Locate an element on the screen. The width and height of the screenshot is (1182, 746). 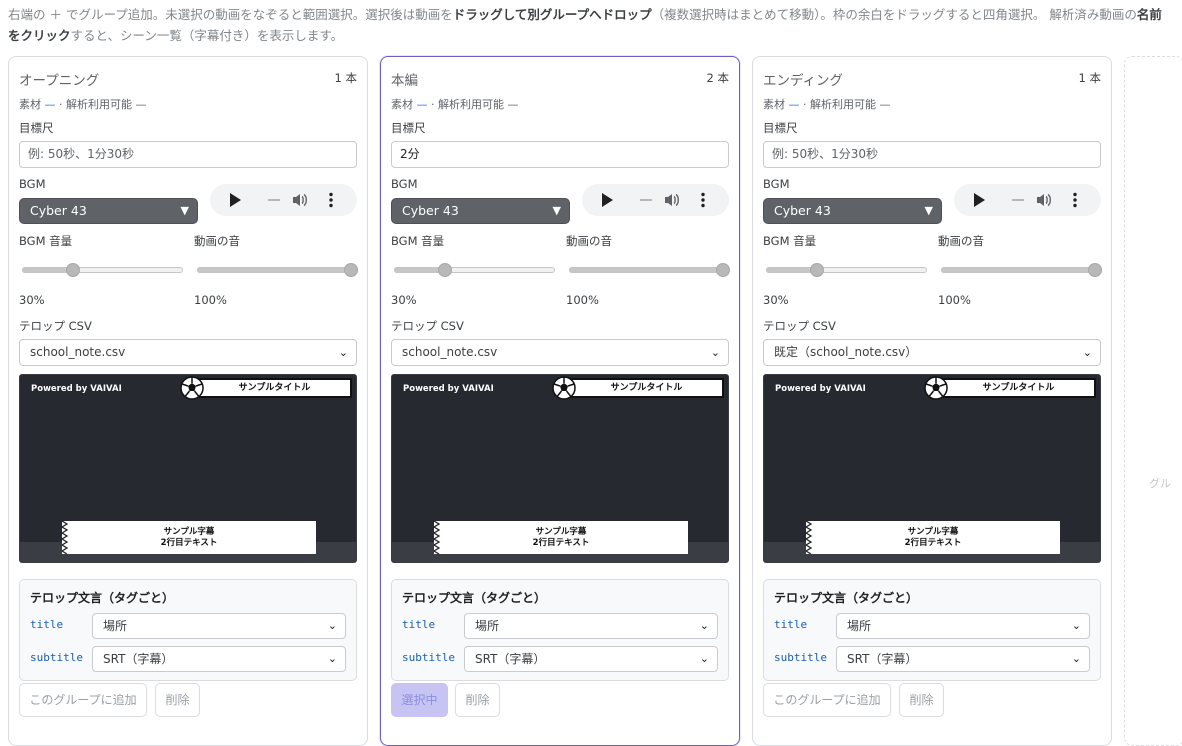
group-title: 本編 is located at coordinates (404, 79).